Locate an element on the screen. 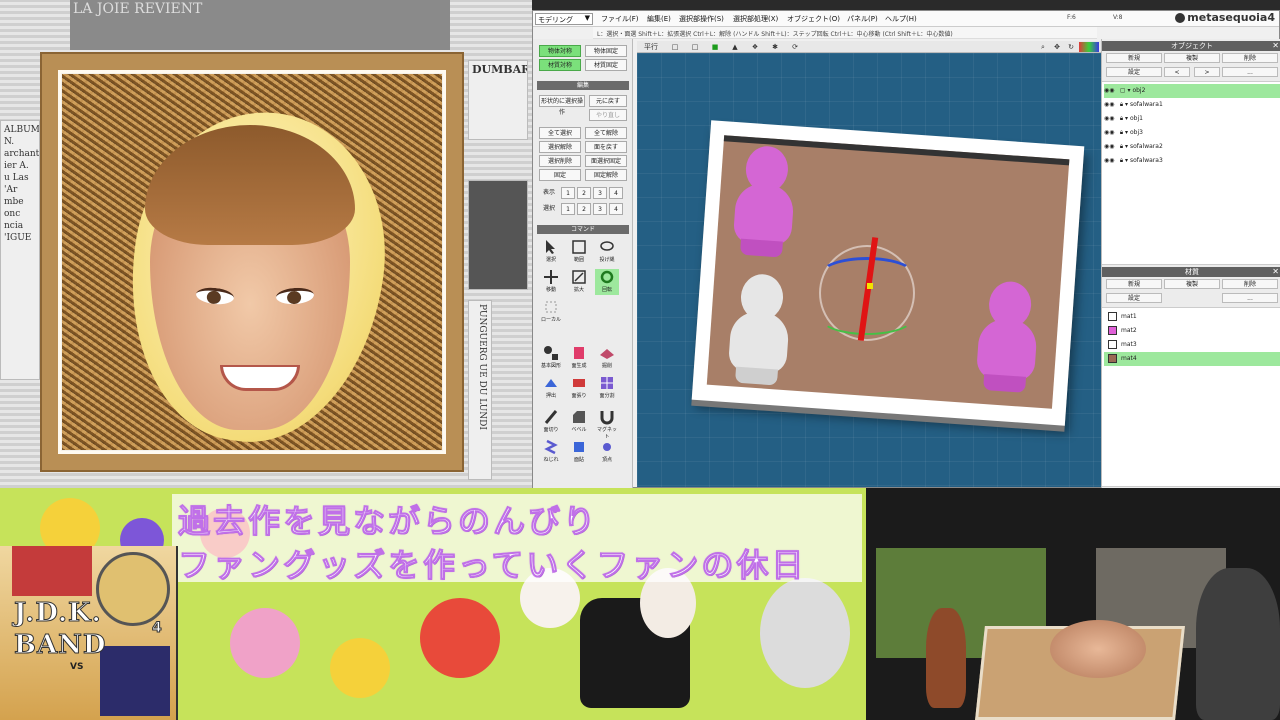 The image size is (1280, 720). figure-model-white is located at coordinates (760, 329).